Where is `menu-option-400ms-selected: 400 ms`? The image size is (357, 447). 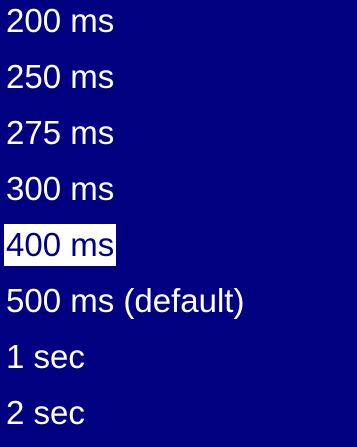 menu-option-400ms-selected: 400 ms is located at coordinates (60, 245).